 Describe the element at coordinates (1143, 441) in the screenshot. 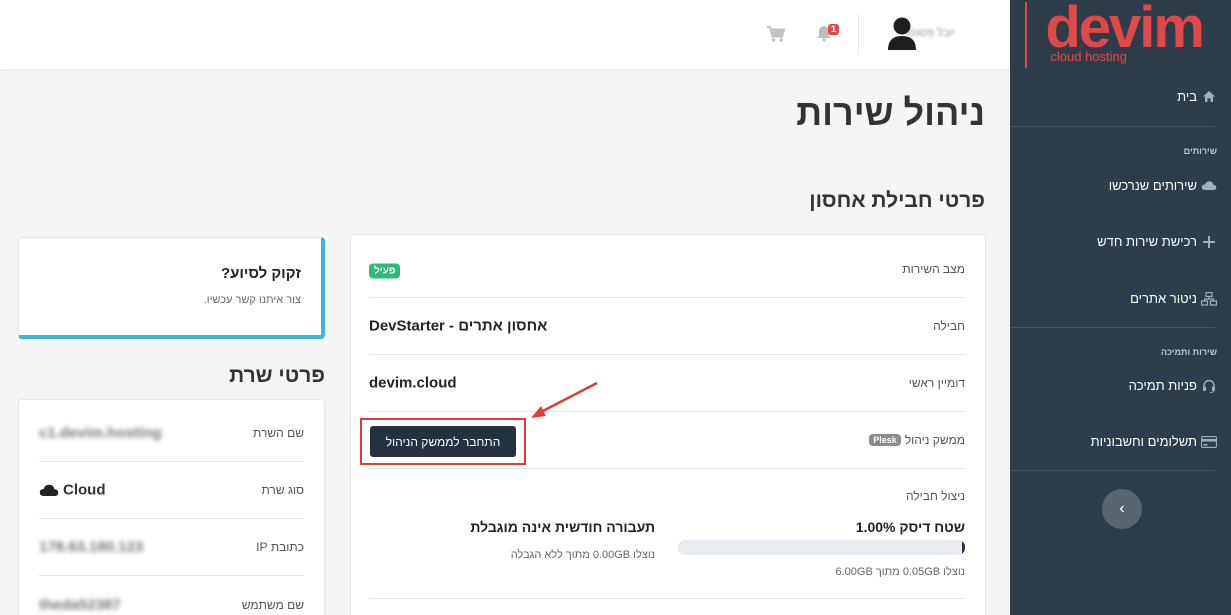

I see `sidebar-item-label: תשלומים וחשבוניות` at that location.